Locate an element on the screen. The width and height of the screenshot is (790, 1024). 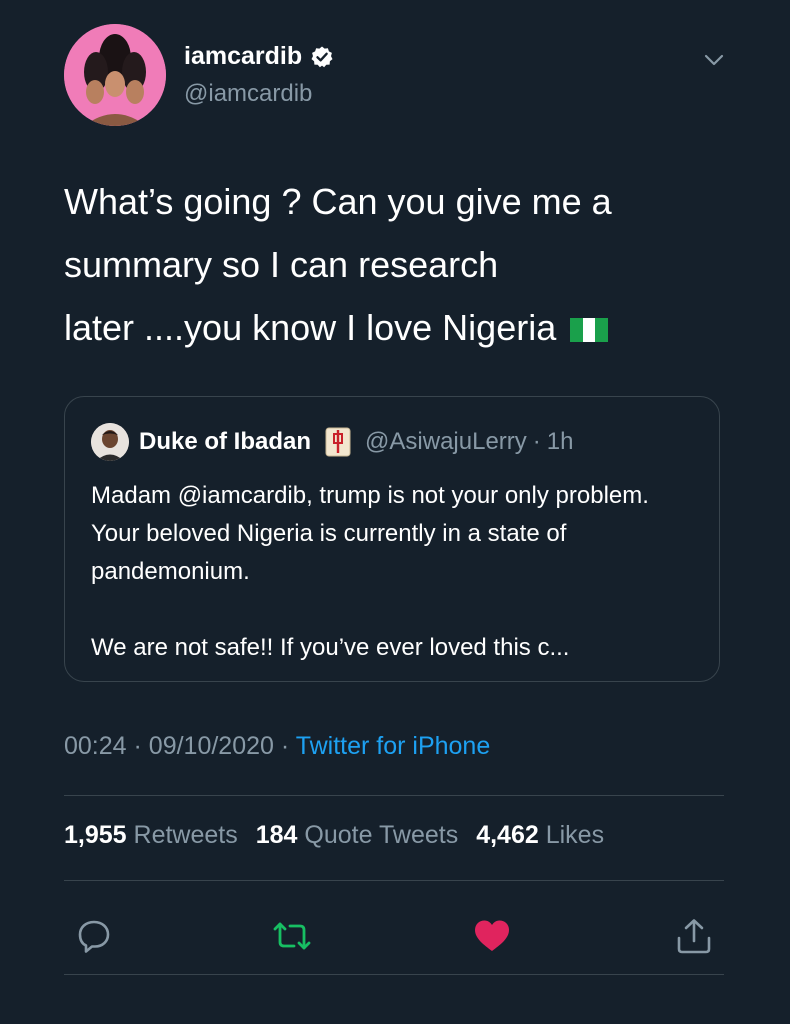
tweet-source-link: Twitter for iPhone is located at coordinates (393, 746).